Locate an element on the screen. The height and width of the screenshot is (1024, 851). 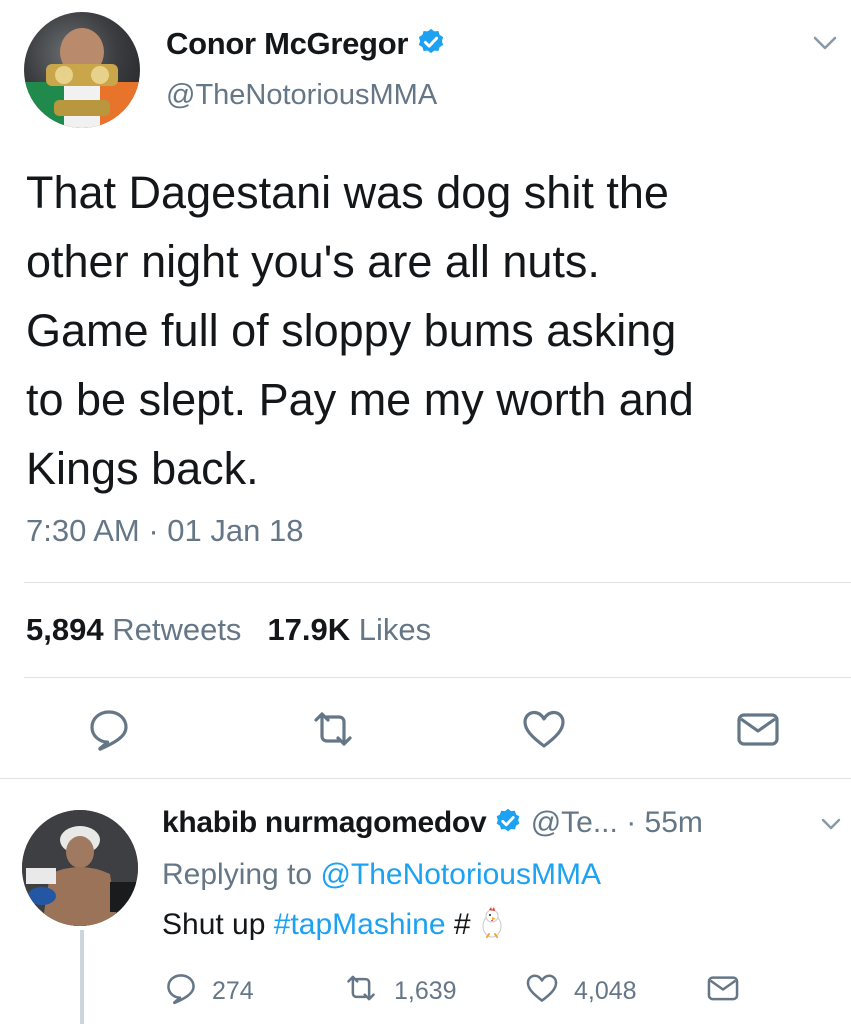
reply-header: khabib nurmagomedov @Te... · 55m is located at coordinates (432, 824).